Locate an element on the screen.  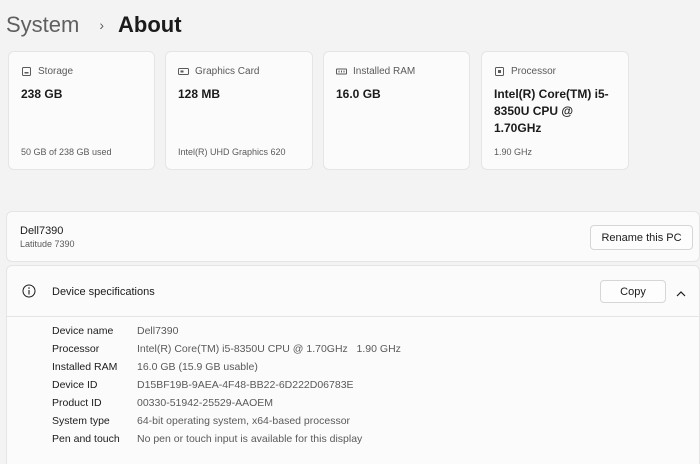
spec-row-installed-ram: Installed RAM 16.0 GB (15.9 GB usable) is located at coordinates (155, 370).